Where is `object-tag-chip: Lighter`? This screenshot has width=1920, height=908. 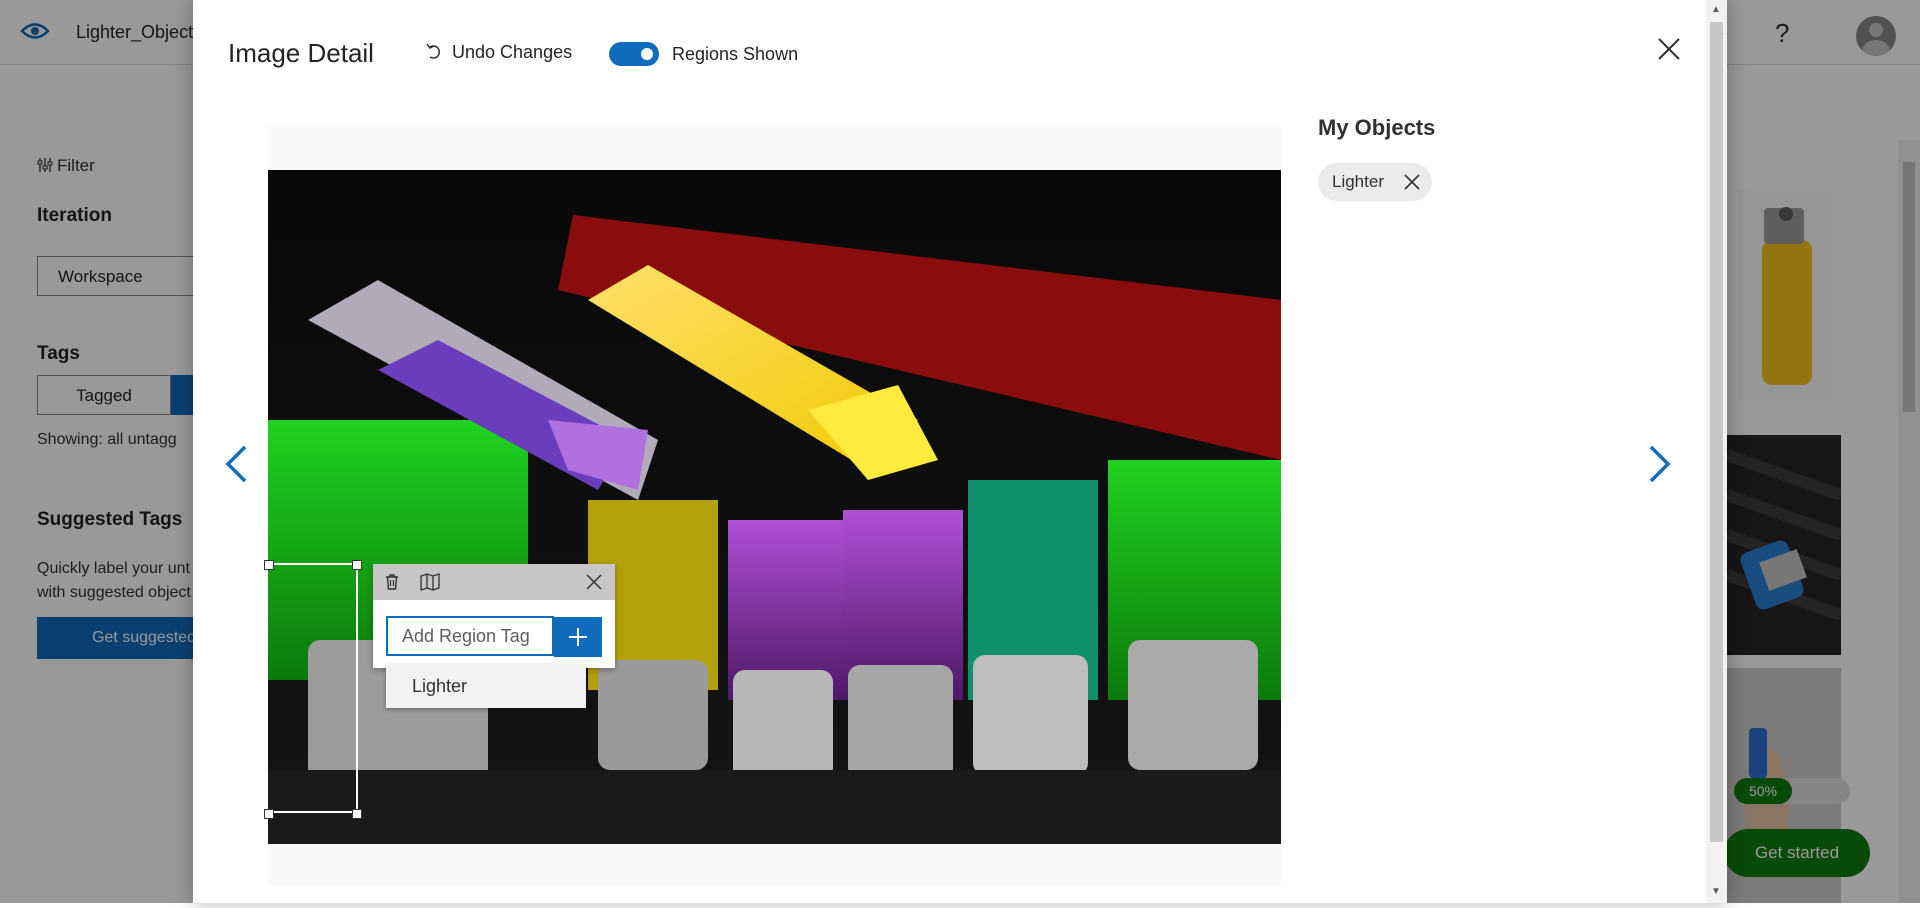
object-tag-chip: Lighter is located at coordinates (1375, 182).